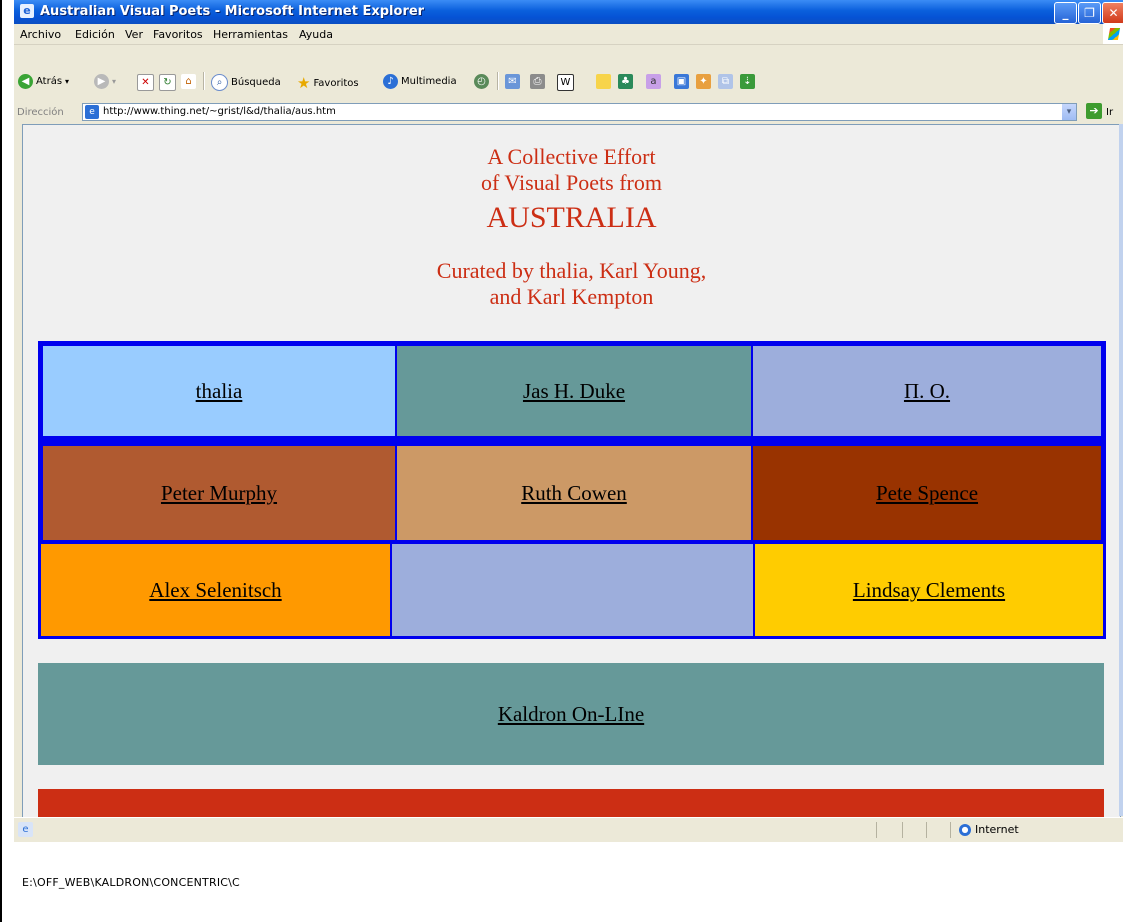  Describe the element at coordinates (219, 82) in the screenshot. I see `search-icon: ⌕` at that location.